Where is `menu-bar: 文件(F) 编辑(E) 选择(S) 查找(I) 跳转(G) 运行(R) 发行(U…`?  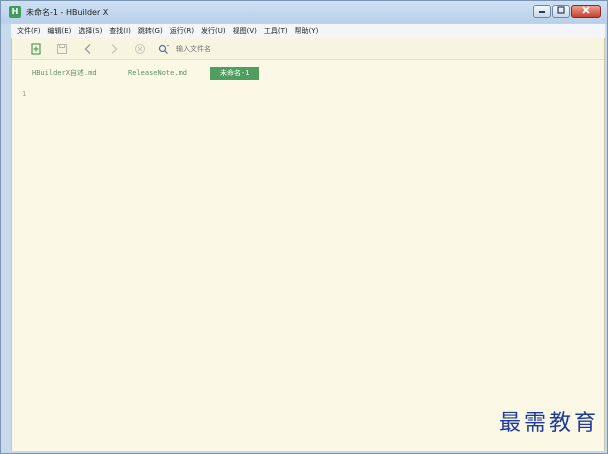
menu-bar: 文件(F) 编辑(E) 选择(S) 查找(I) 跳转(G) 运行(R) 发行(U… is located at coordinates (308, 31).